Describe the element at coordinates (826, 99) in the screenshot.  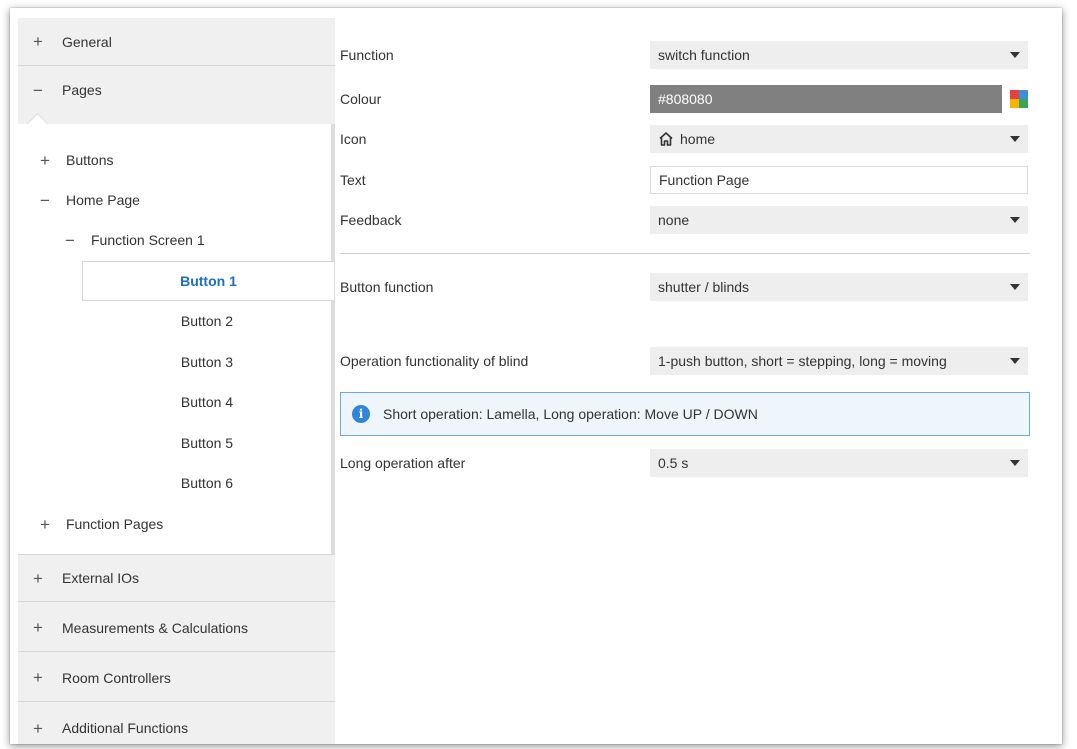
I see `colour-field: #808080` at that location.